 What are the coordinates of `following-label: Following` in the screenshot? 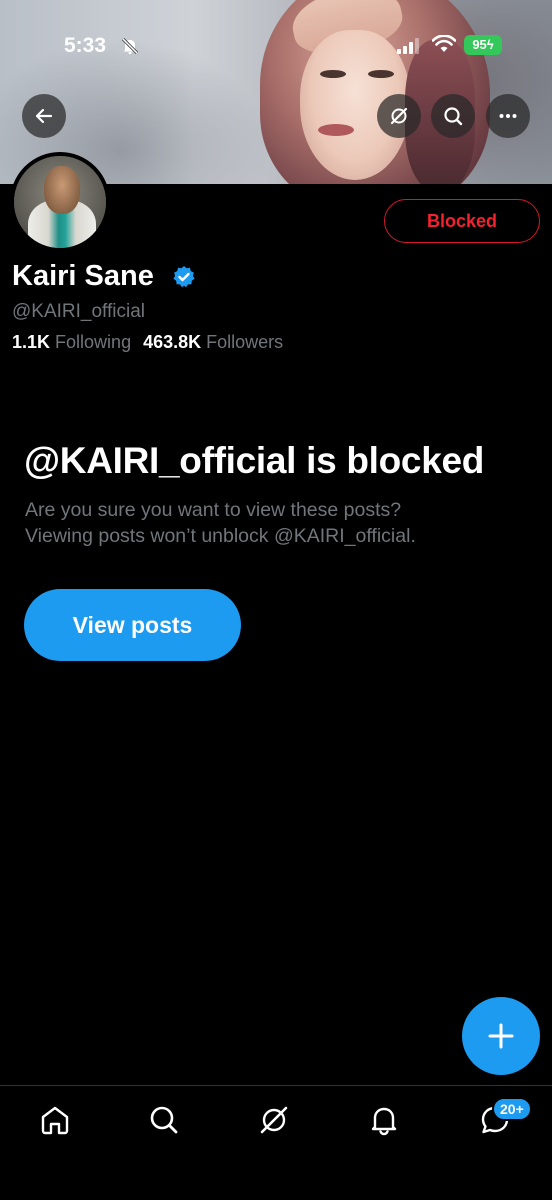 It's located at (93, 342).